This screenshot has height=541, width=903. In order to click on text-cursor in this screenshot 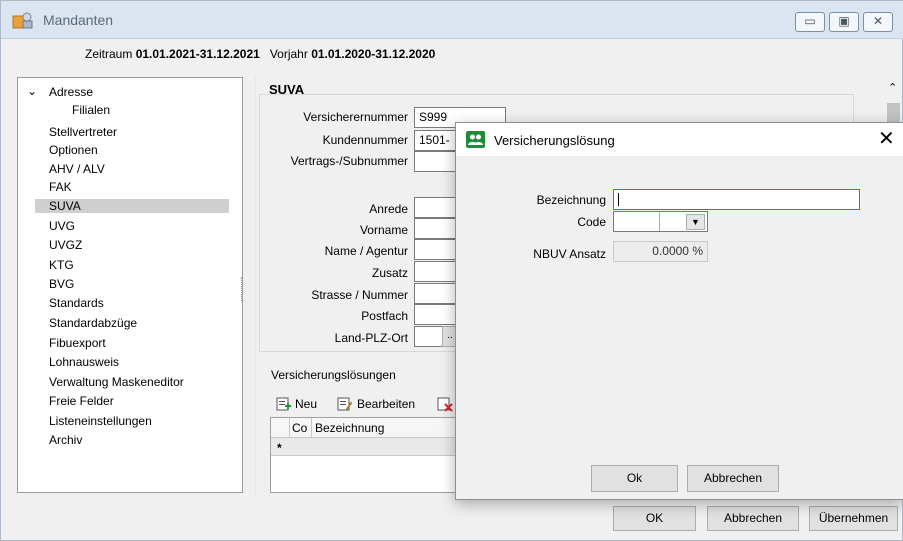, I will do `click(618, 199)`.